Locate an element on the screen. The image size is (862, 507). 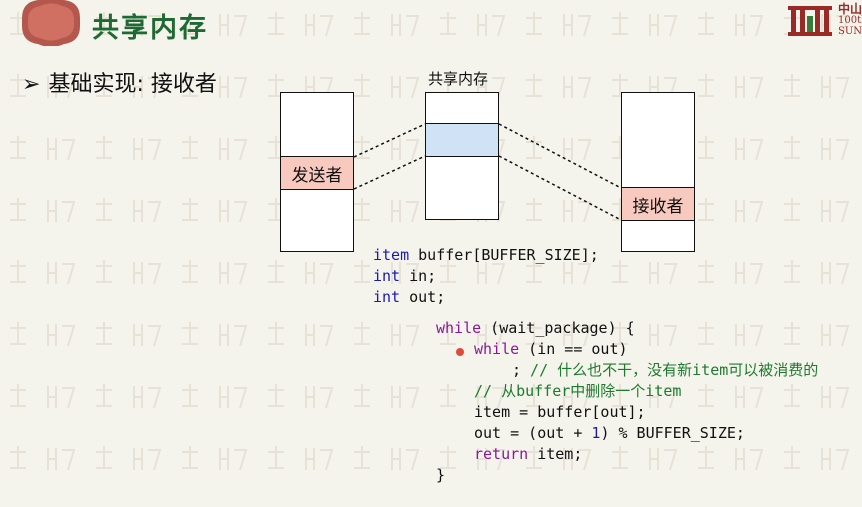
logo-text-line3: SUN YAT is located at coordinates (850, 31).